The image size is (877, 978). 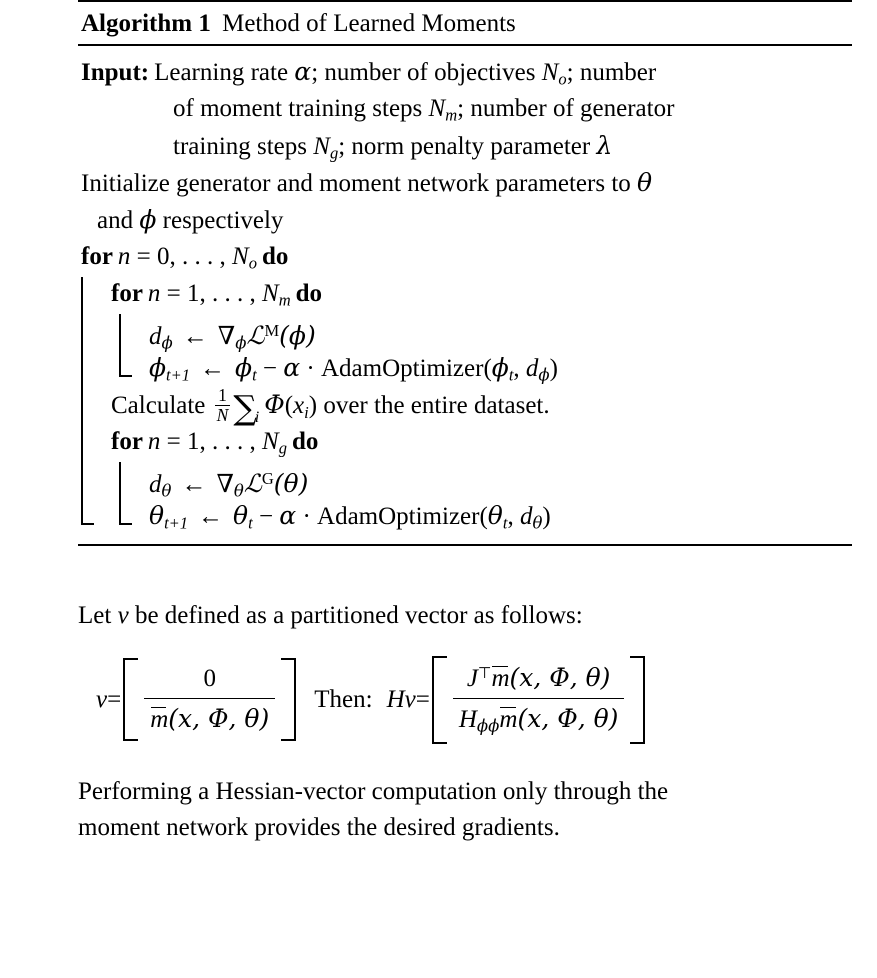 What do you see at coordinates (211, 441) in the screenshot?
I see `gen-loop-range: = 1, . . . ,` at bounding box center [211, 441].